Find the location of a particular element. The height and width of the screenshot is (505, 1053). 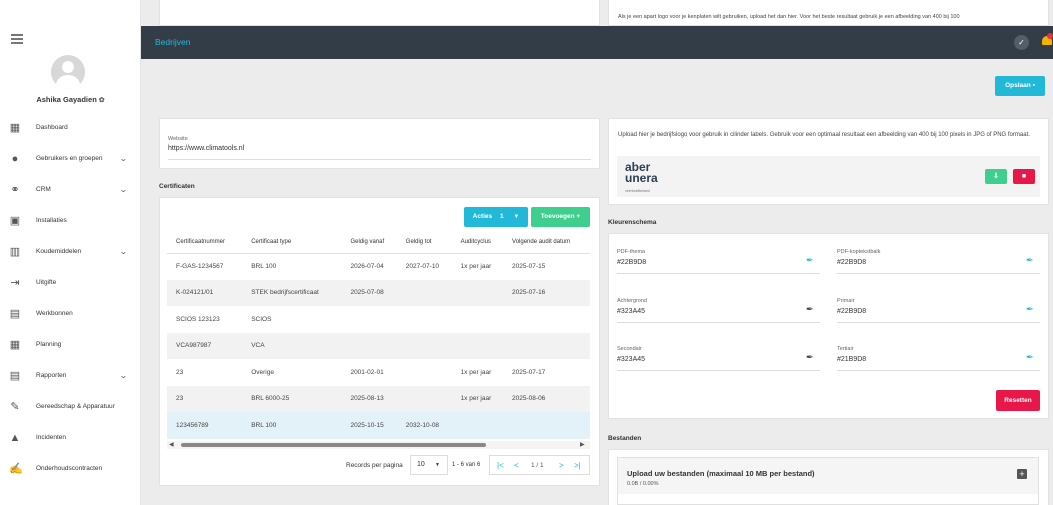

sidebar-item-dashboard: ▦ Dashboard is located at coordinates (70, 127).